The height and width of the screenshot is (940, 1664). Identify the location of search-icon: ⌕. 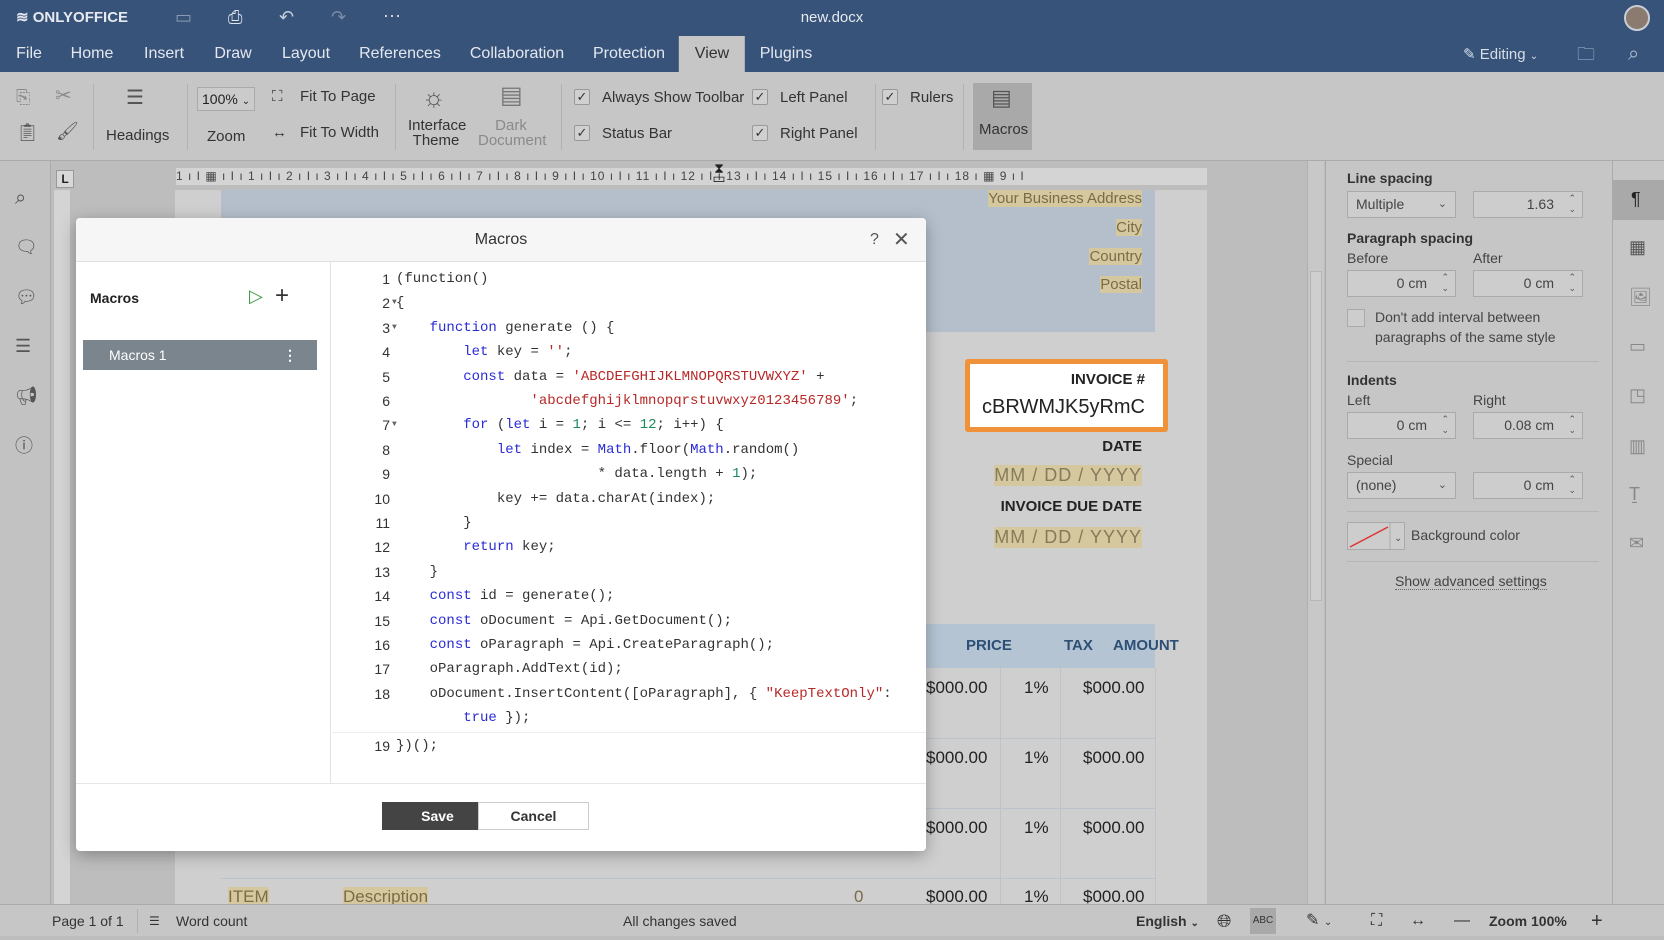
(1633, 54).